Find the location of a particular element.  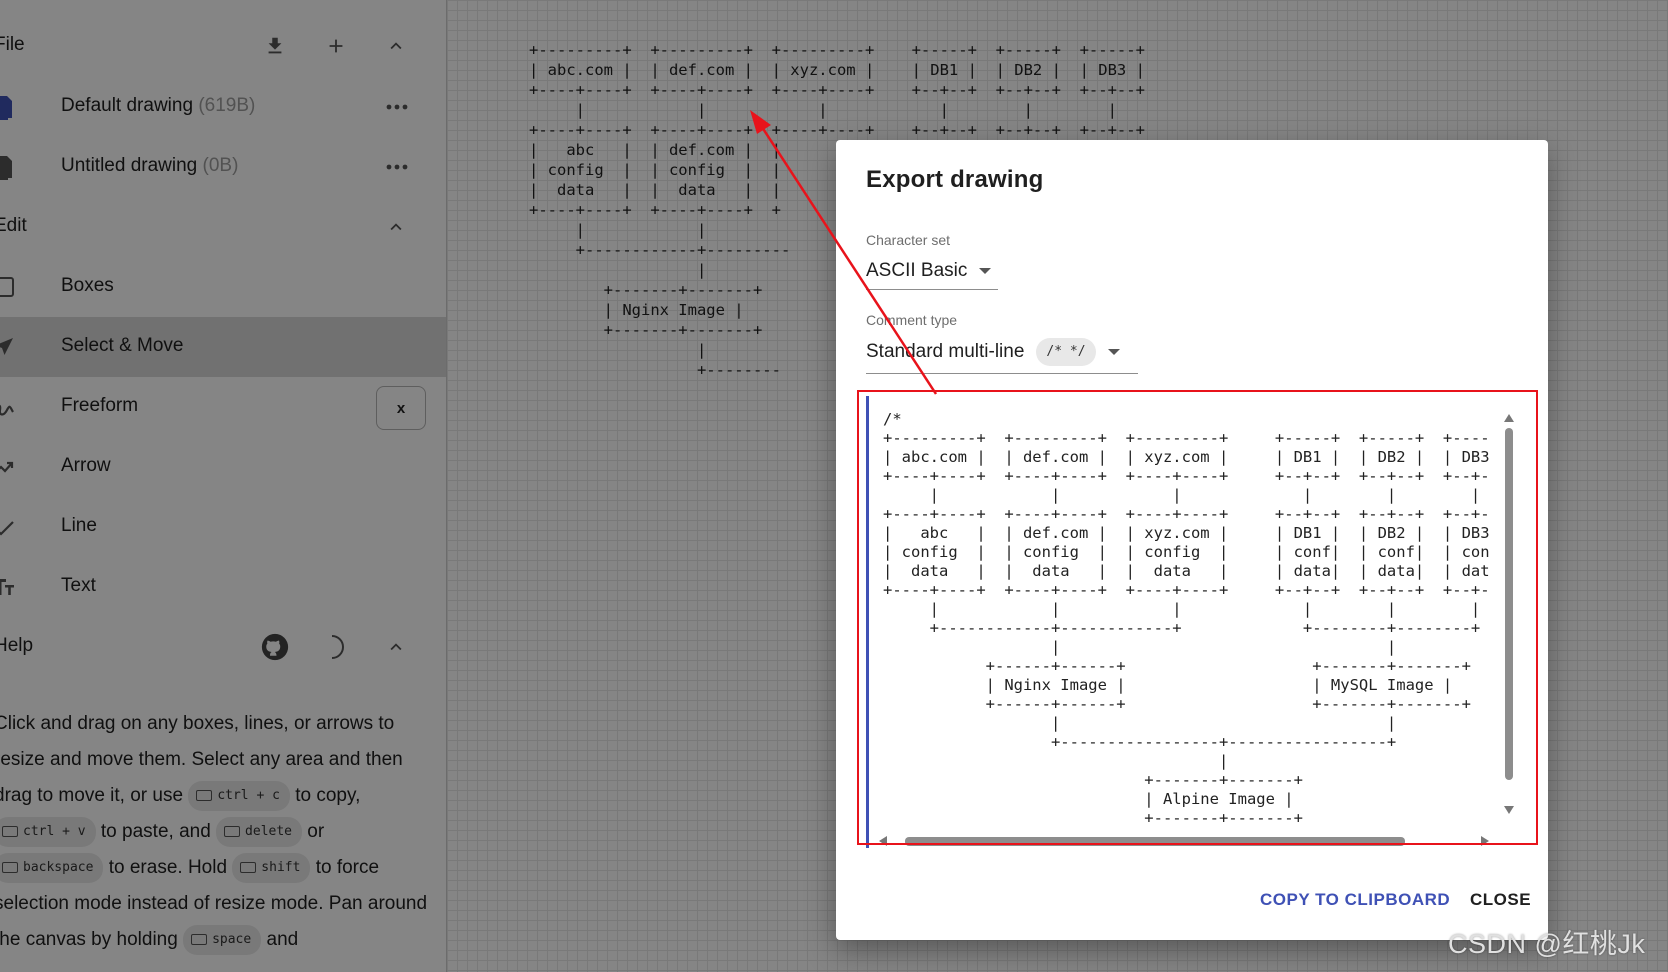

charset-select: ASCII Basic is located at coordinates (932, 271).